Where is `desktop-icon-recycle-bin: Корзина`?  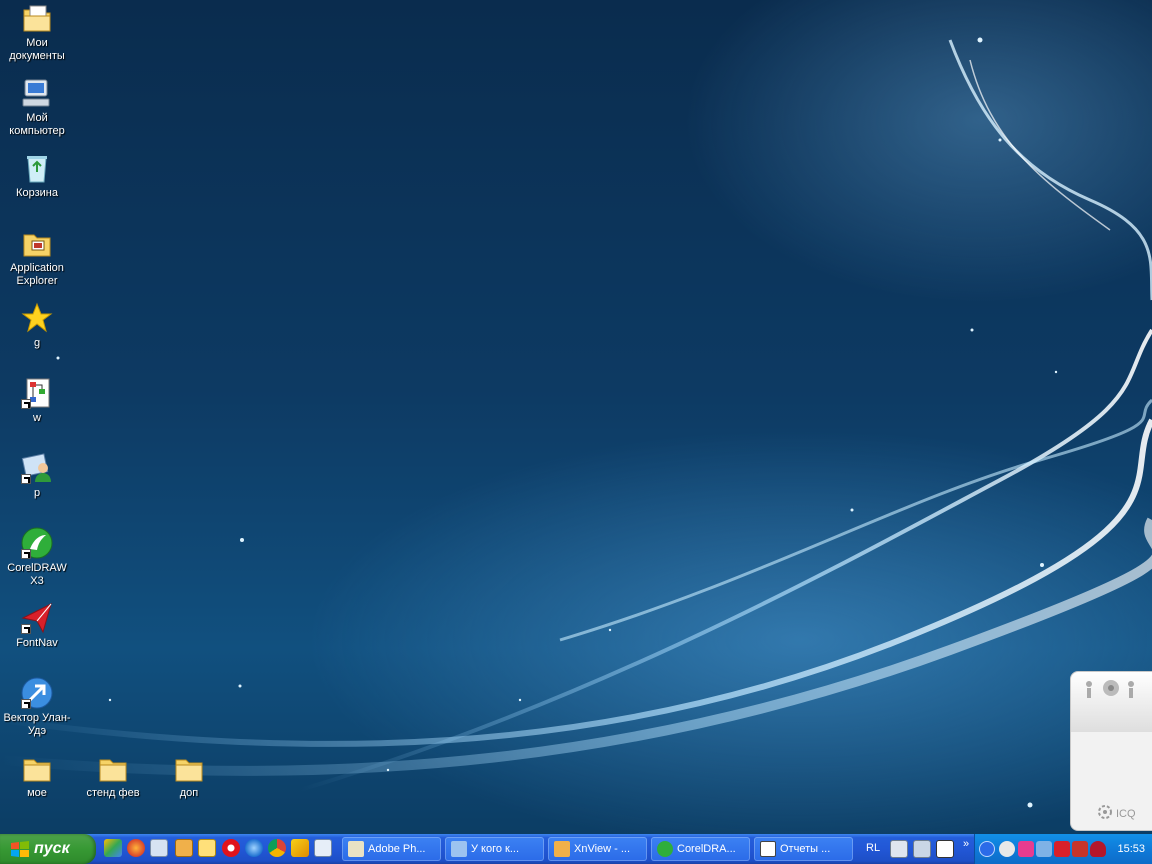
desktop-icon-recycle-bin: Корзина is located at coordinates (37, 176).